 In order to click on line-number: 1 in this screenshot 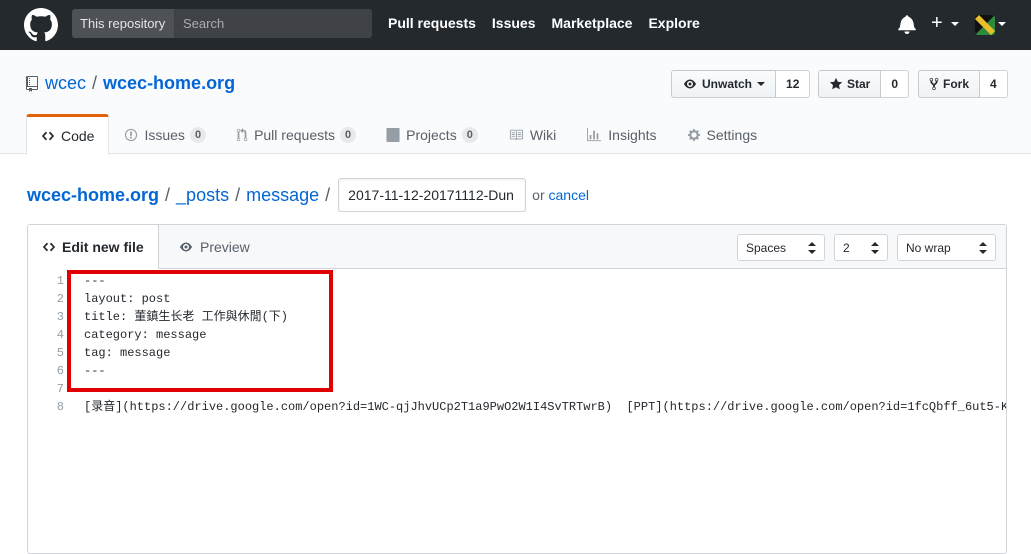, I will do `click(60, 281)`.